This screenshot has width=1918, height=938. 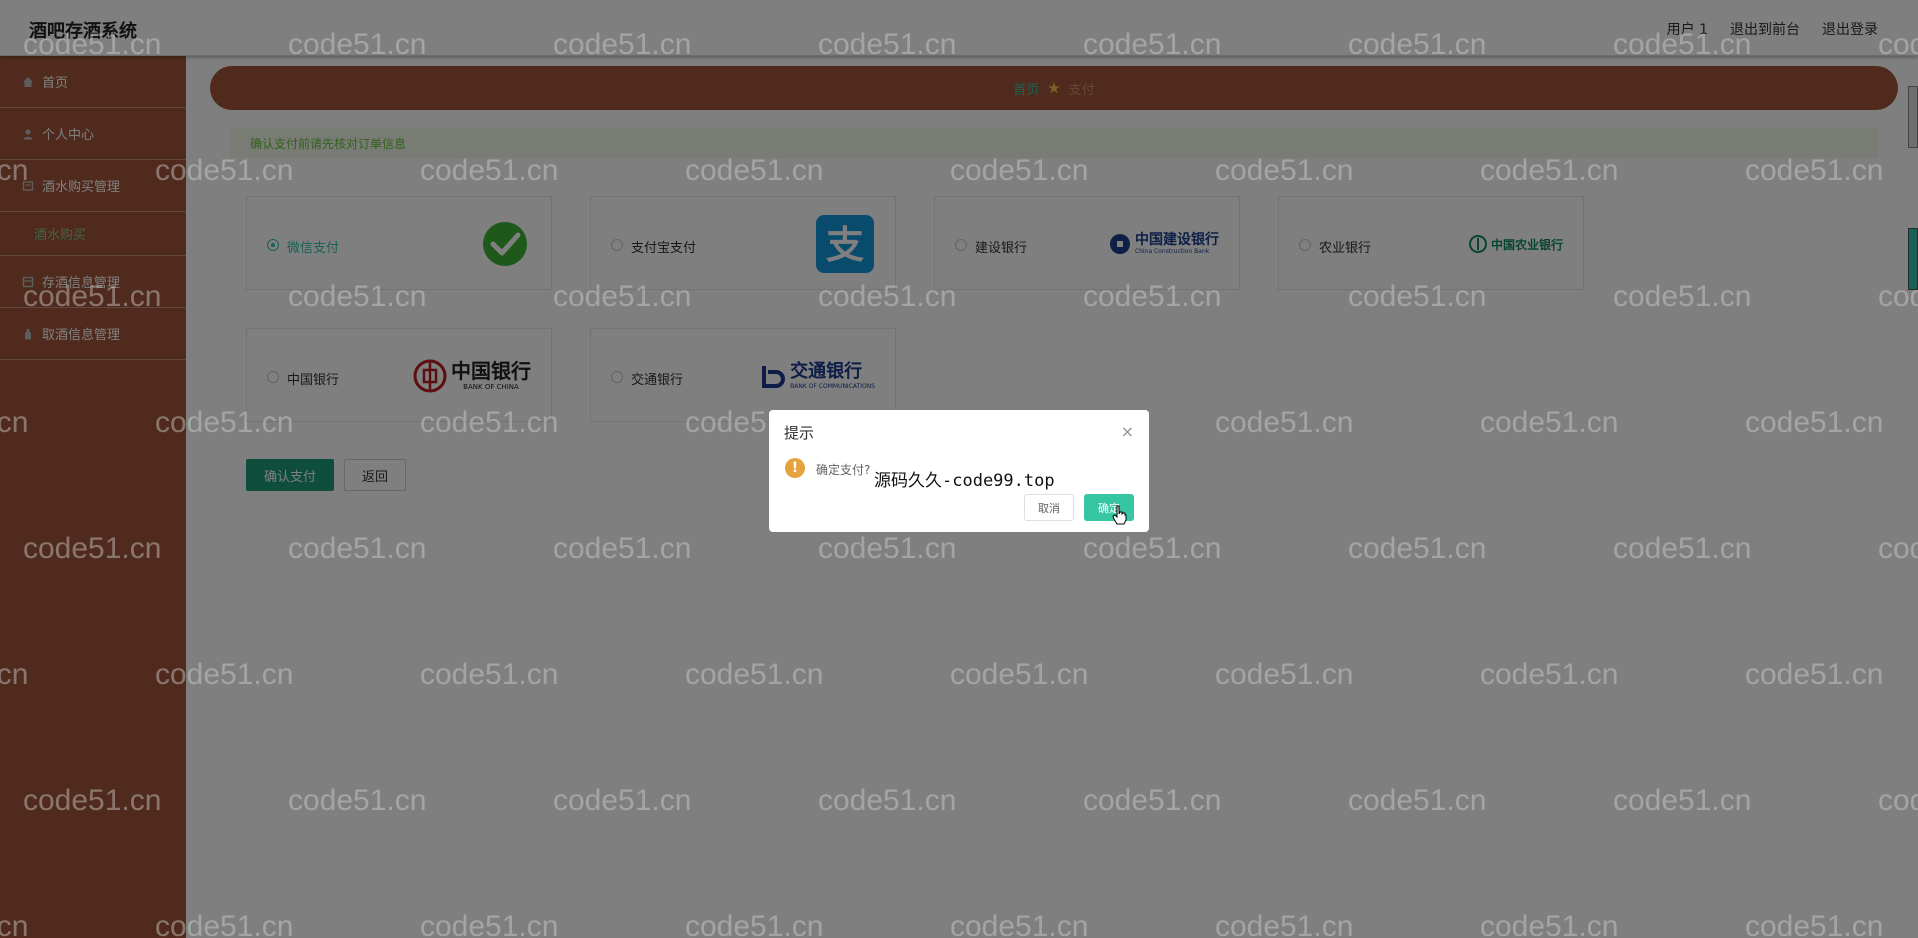 What do you see at coordinates (795, 468) in the screenshot?
I see `warning-icon: !` at bounding box center [795, 468].